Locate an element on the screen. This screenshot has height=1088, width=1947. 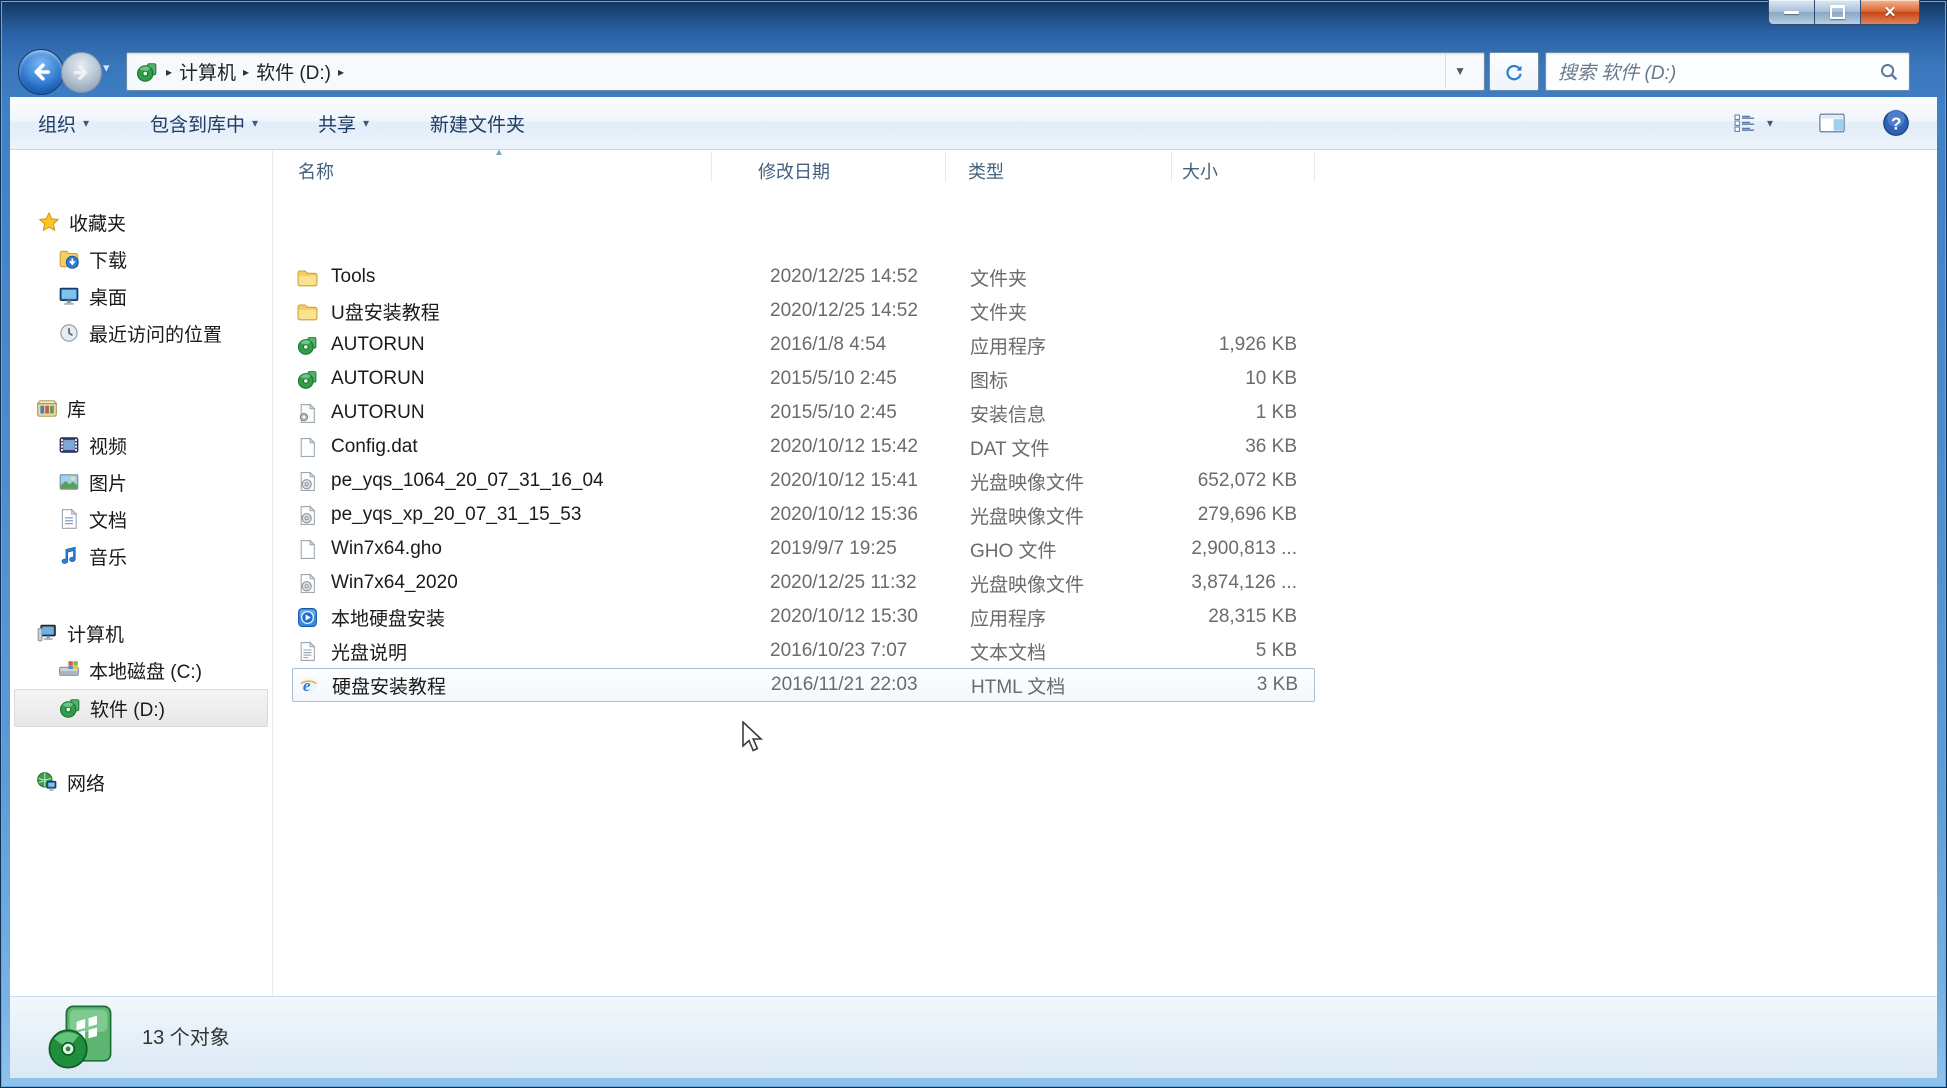
new-folder-button: 新建文件夹 is located at coordinates (477, 123).